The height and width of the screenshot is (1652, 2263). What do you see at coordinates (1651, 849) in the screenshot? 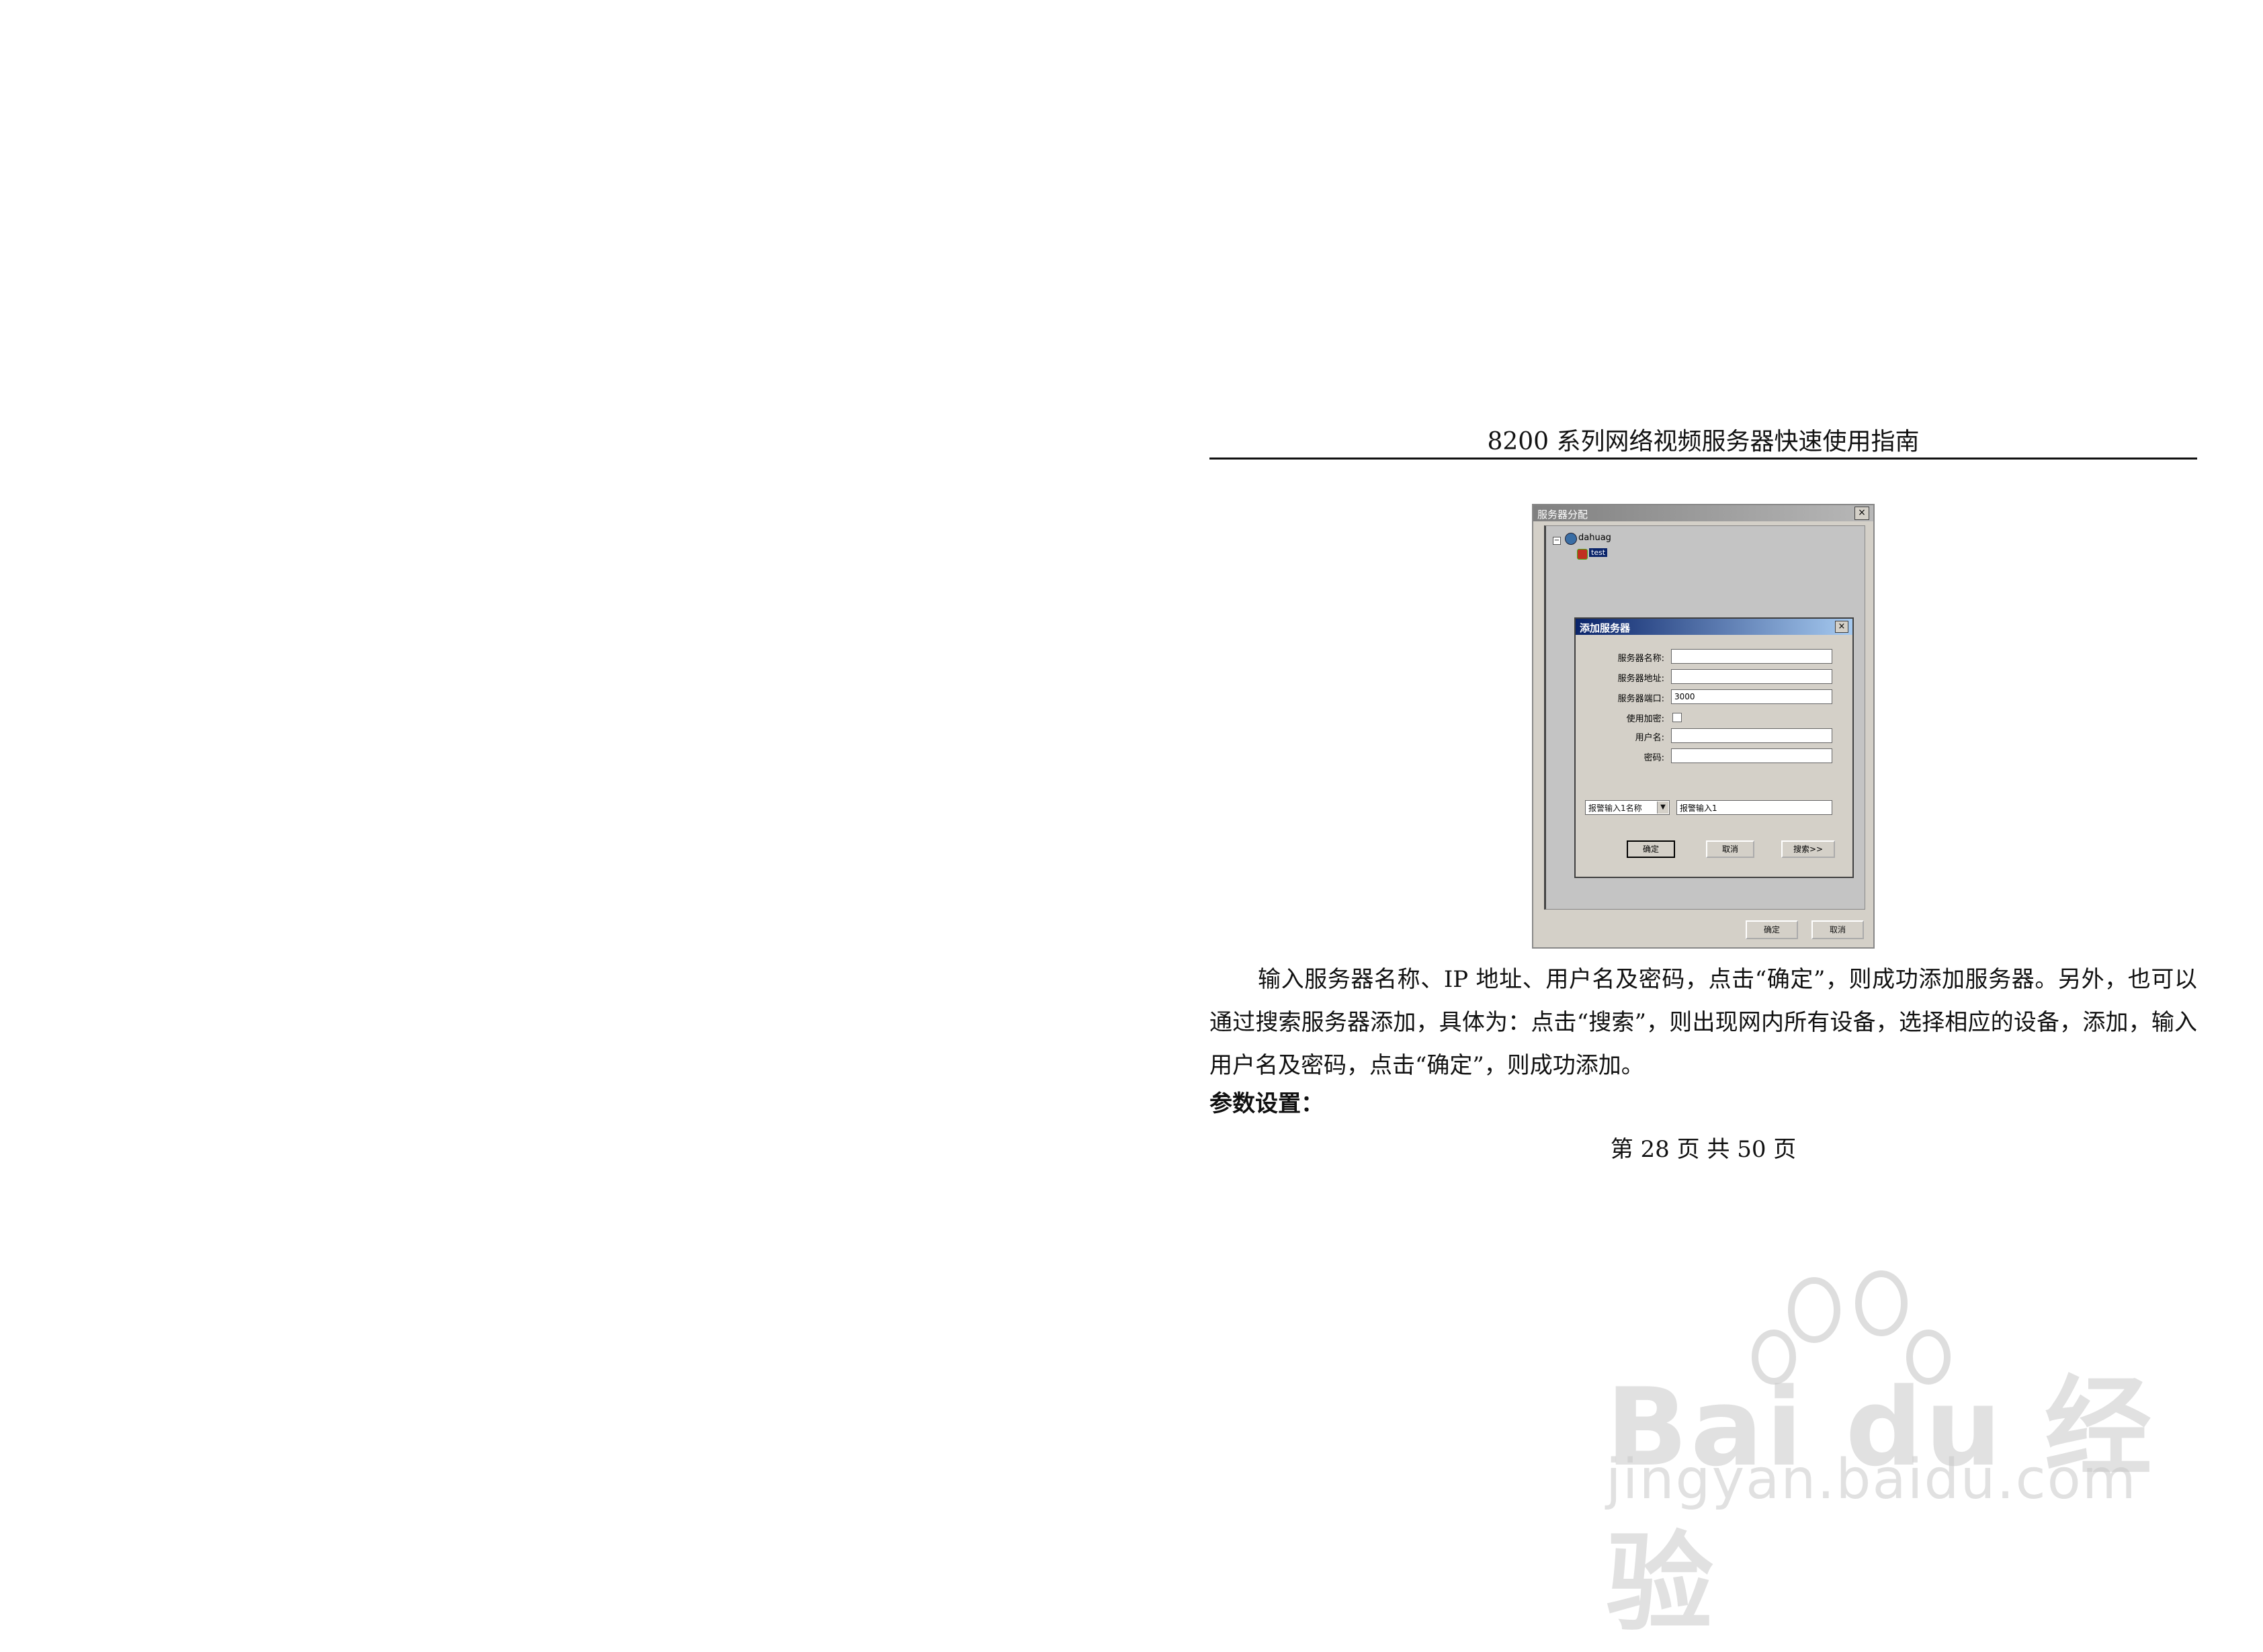
I see `dialog-ok-button: 确定` at bounding box center [1651, 849].